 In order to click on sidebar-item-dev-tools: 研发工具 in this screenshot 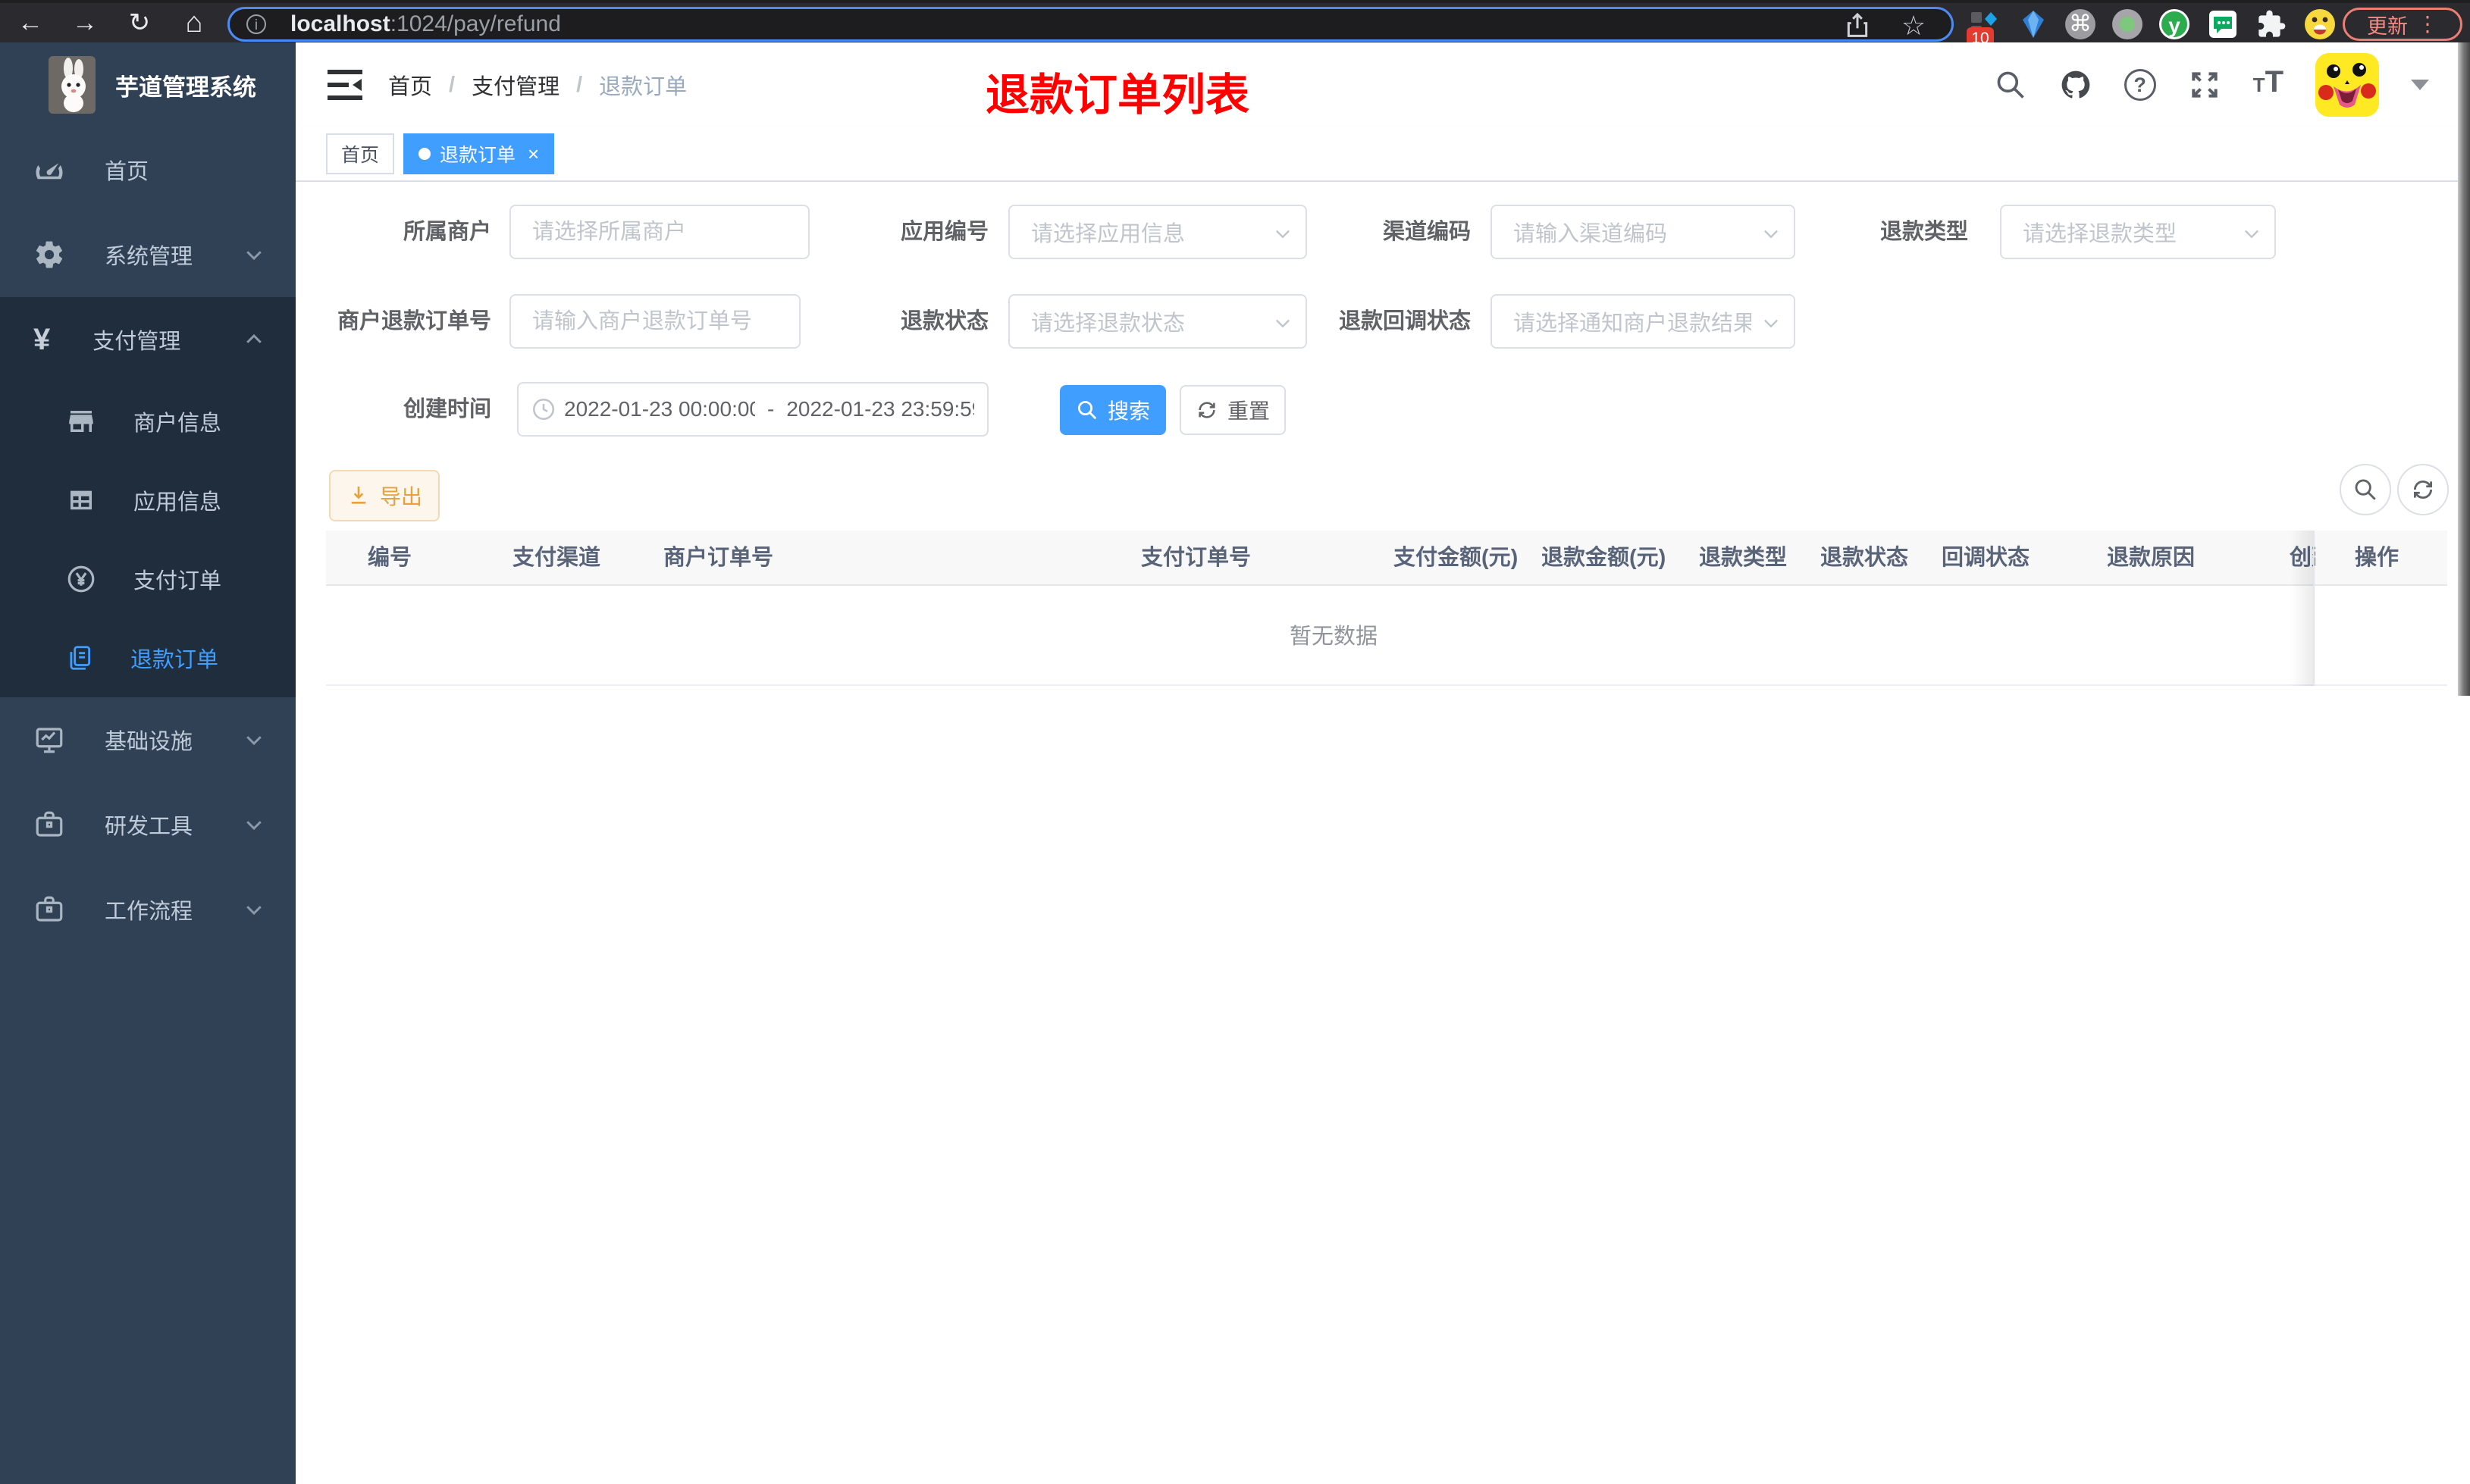, I will do `click(148, 824)`.